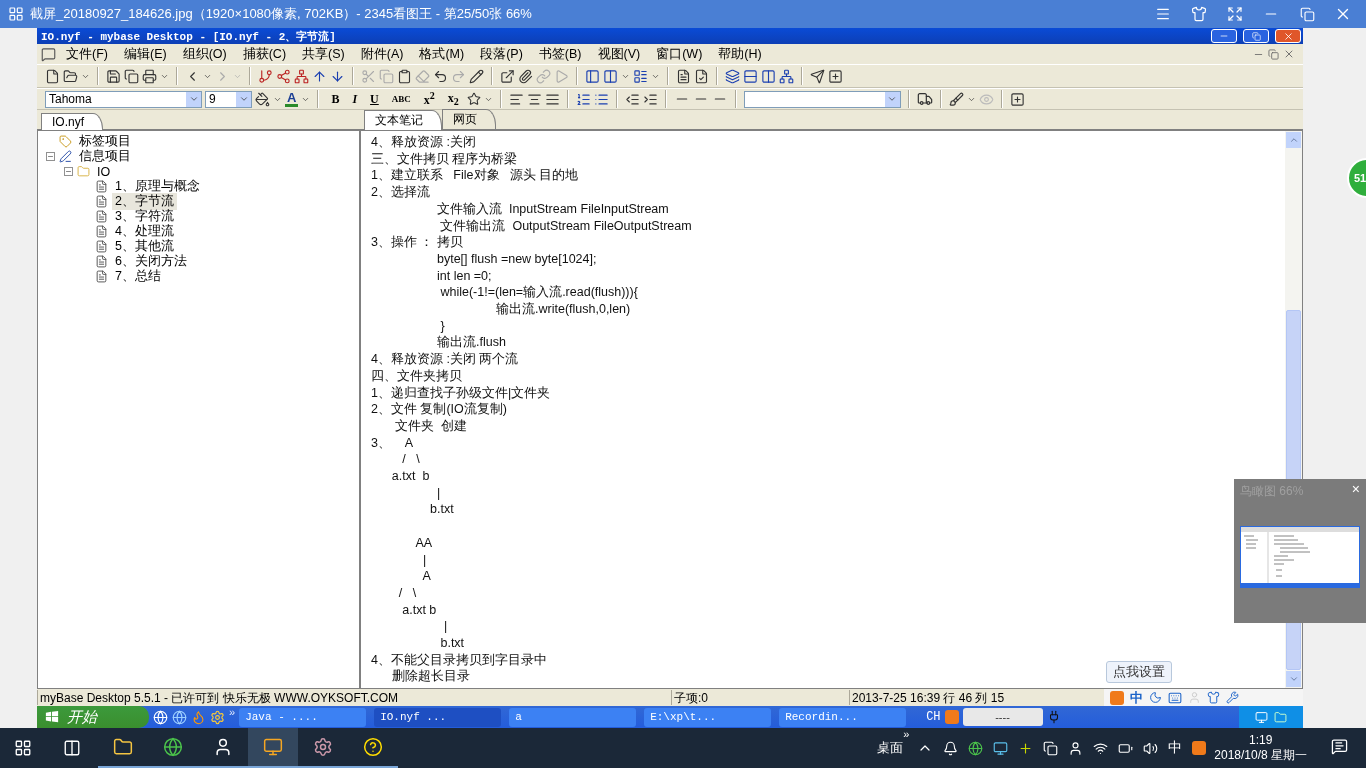 The image size is (1366, 768). I want to click on menu-icon, so click(1163, 14).